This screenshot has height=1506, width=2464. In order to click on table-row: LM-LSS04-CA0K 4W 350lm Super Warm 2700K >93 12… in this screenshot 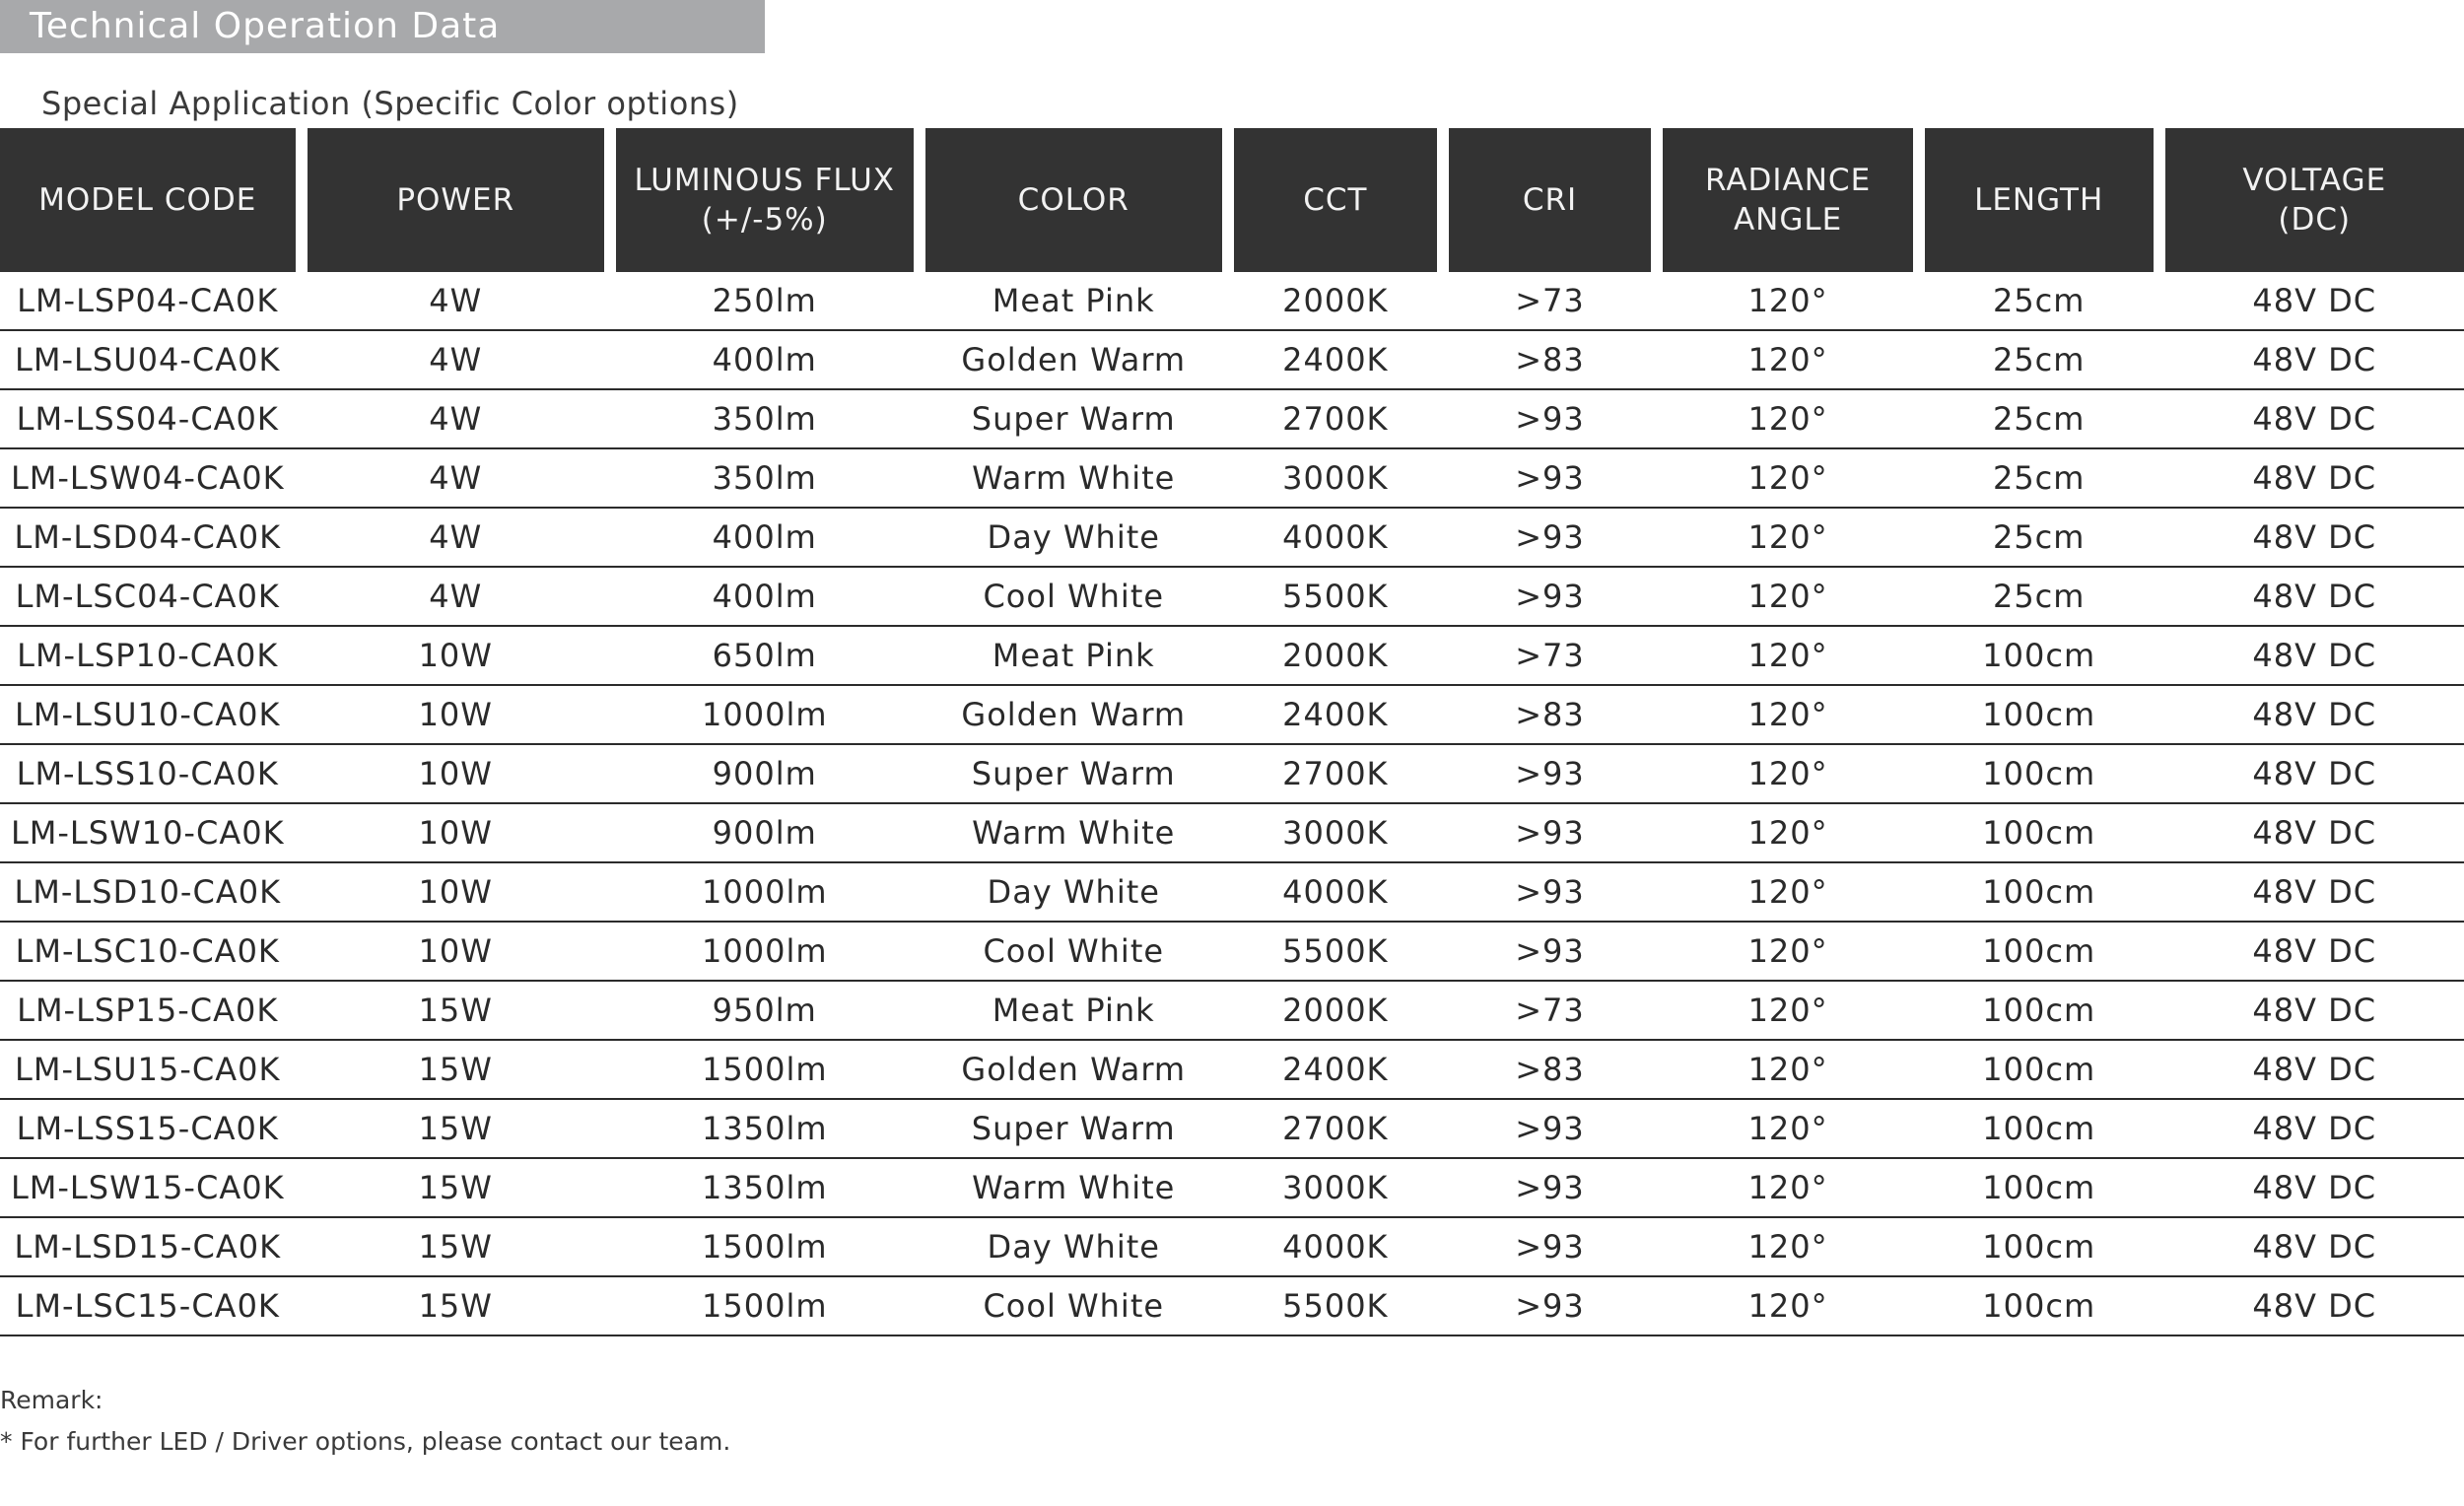, I will do `click(1232, 419)`.